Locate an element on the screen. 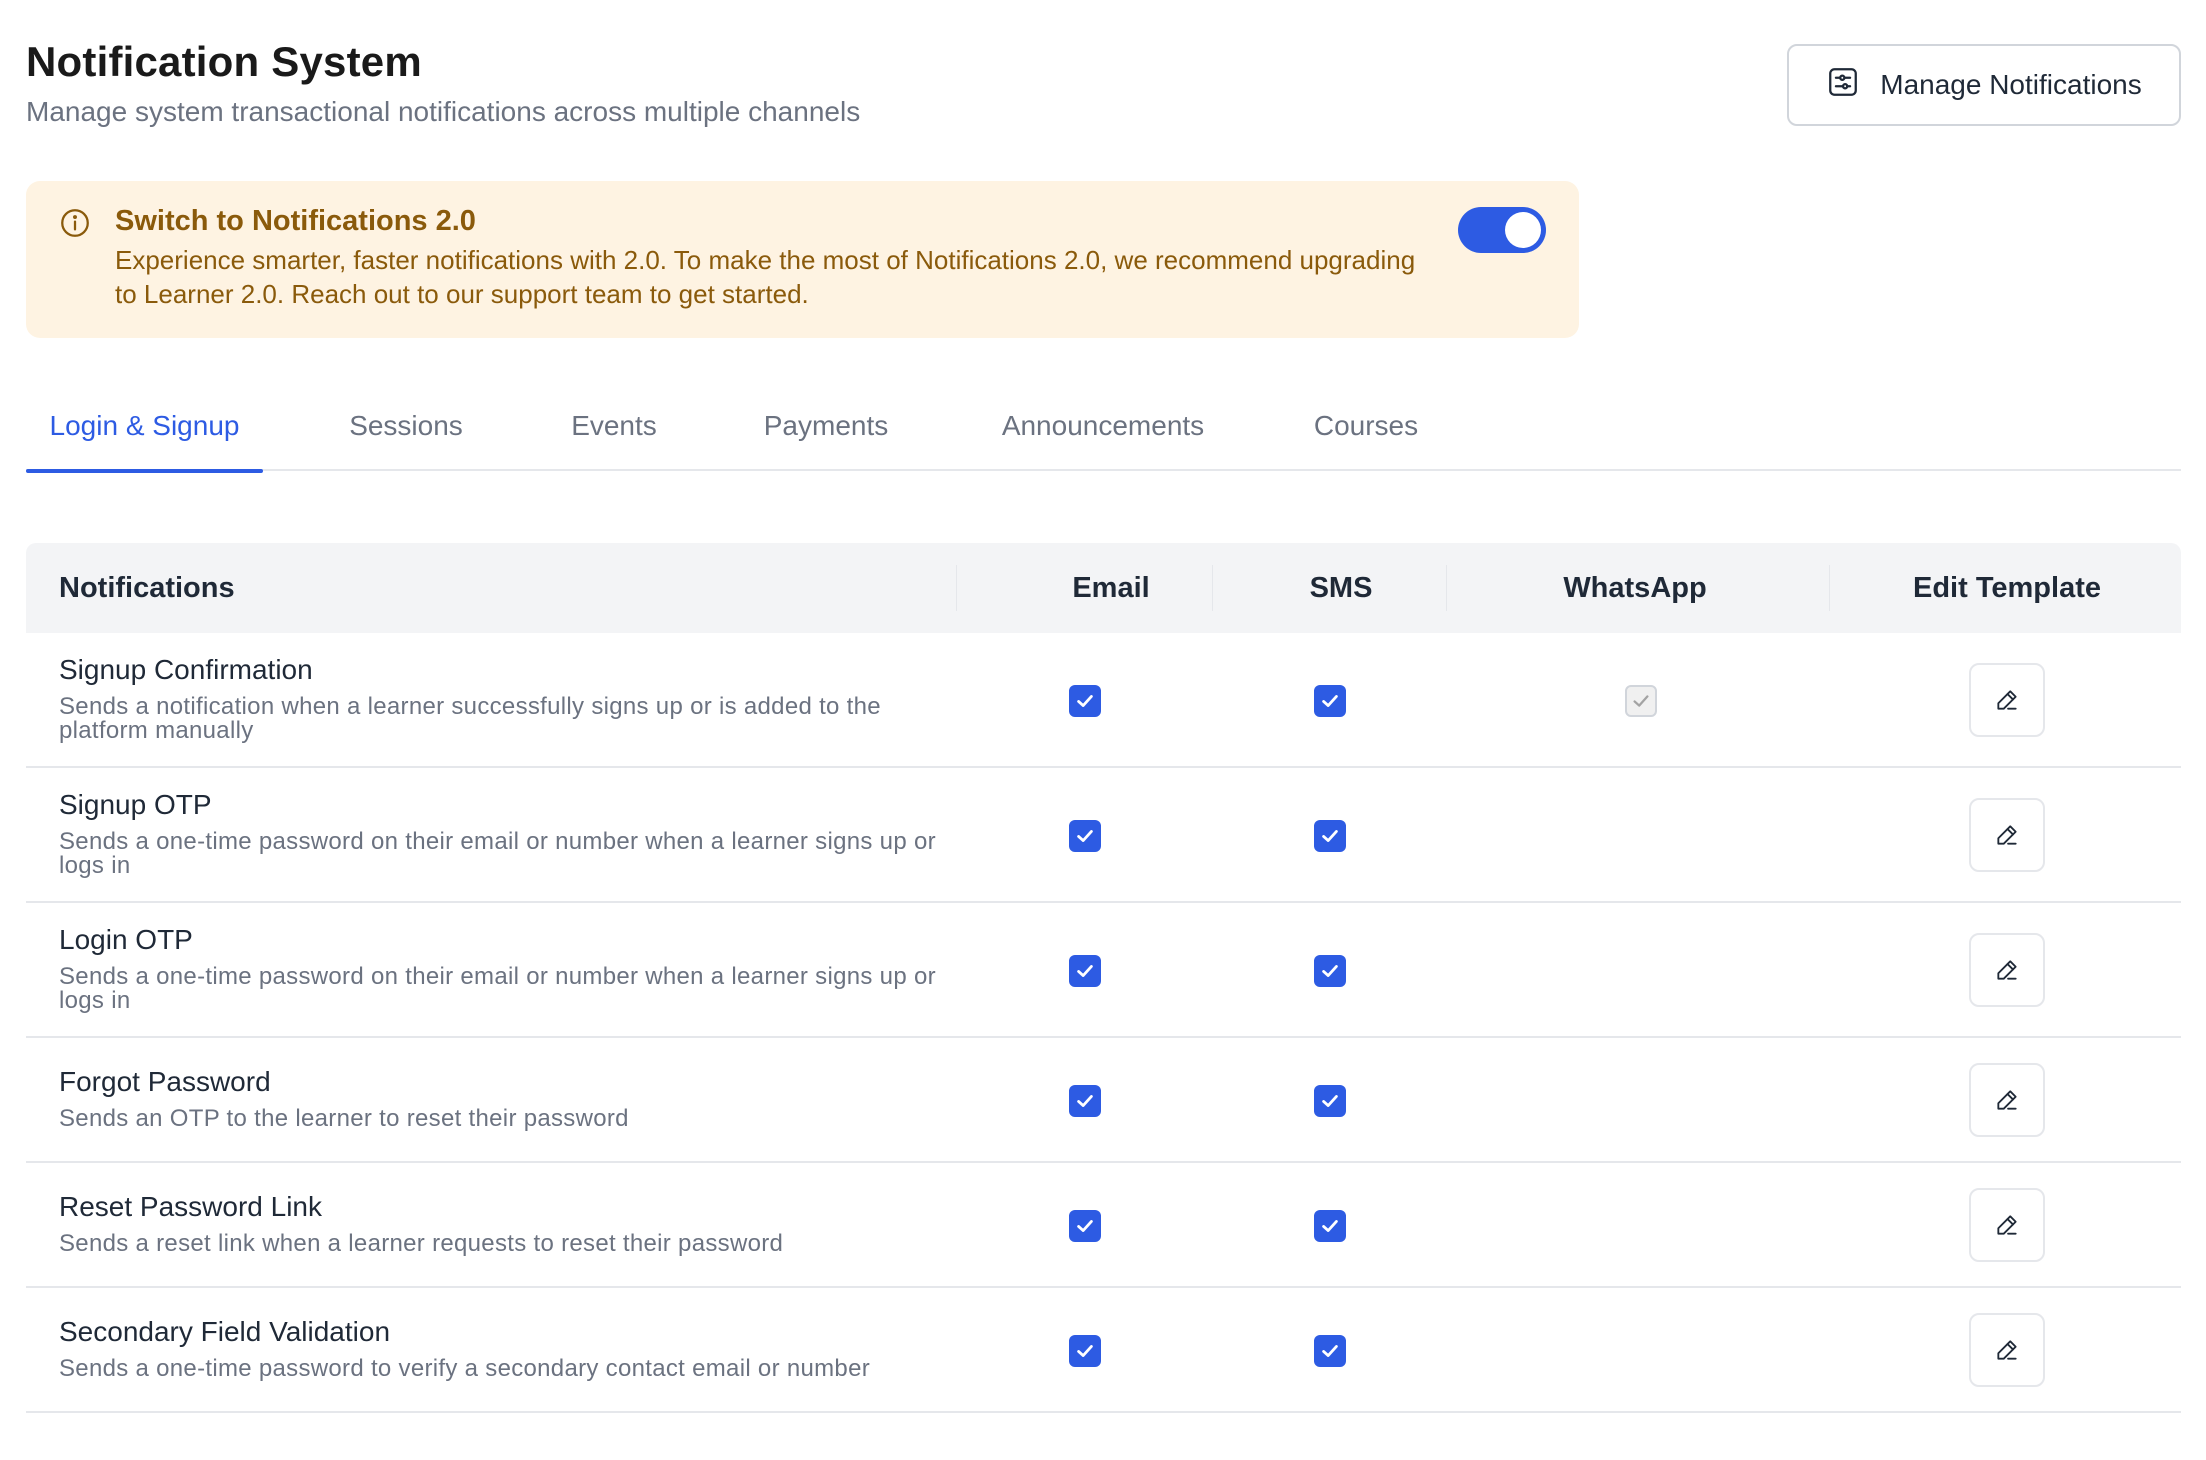 This screenshot has width=2206, height=1460. row-title: Login OTP is located at coordinates (126, 939).